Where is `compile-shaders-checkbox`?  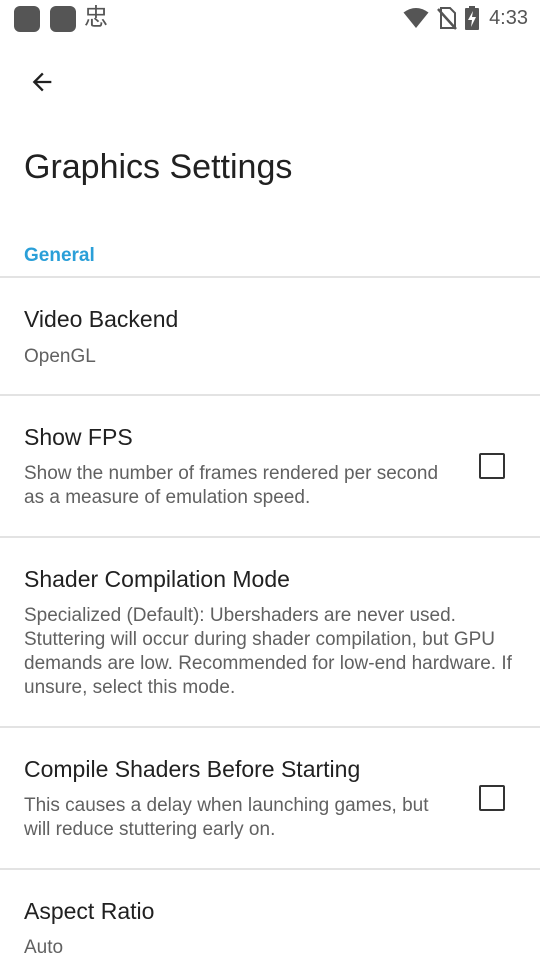 compile-shaders-checkbox is located at coordinates (492, 798).